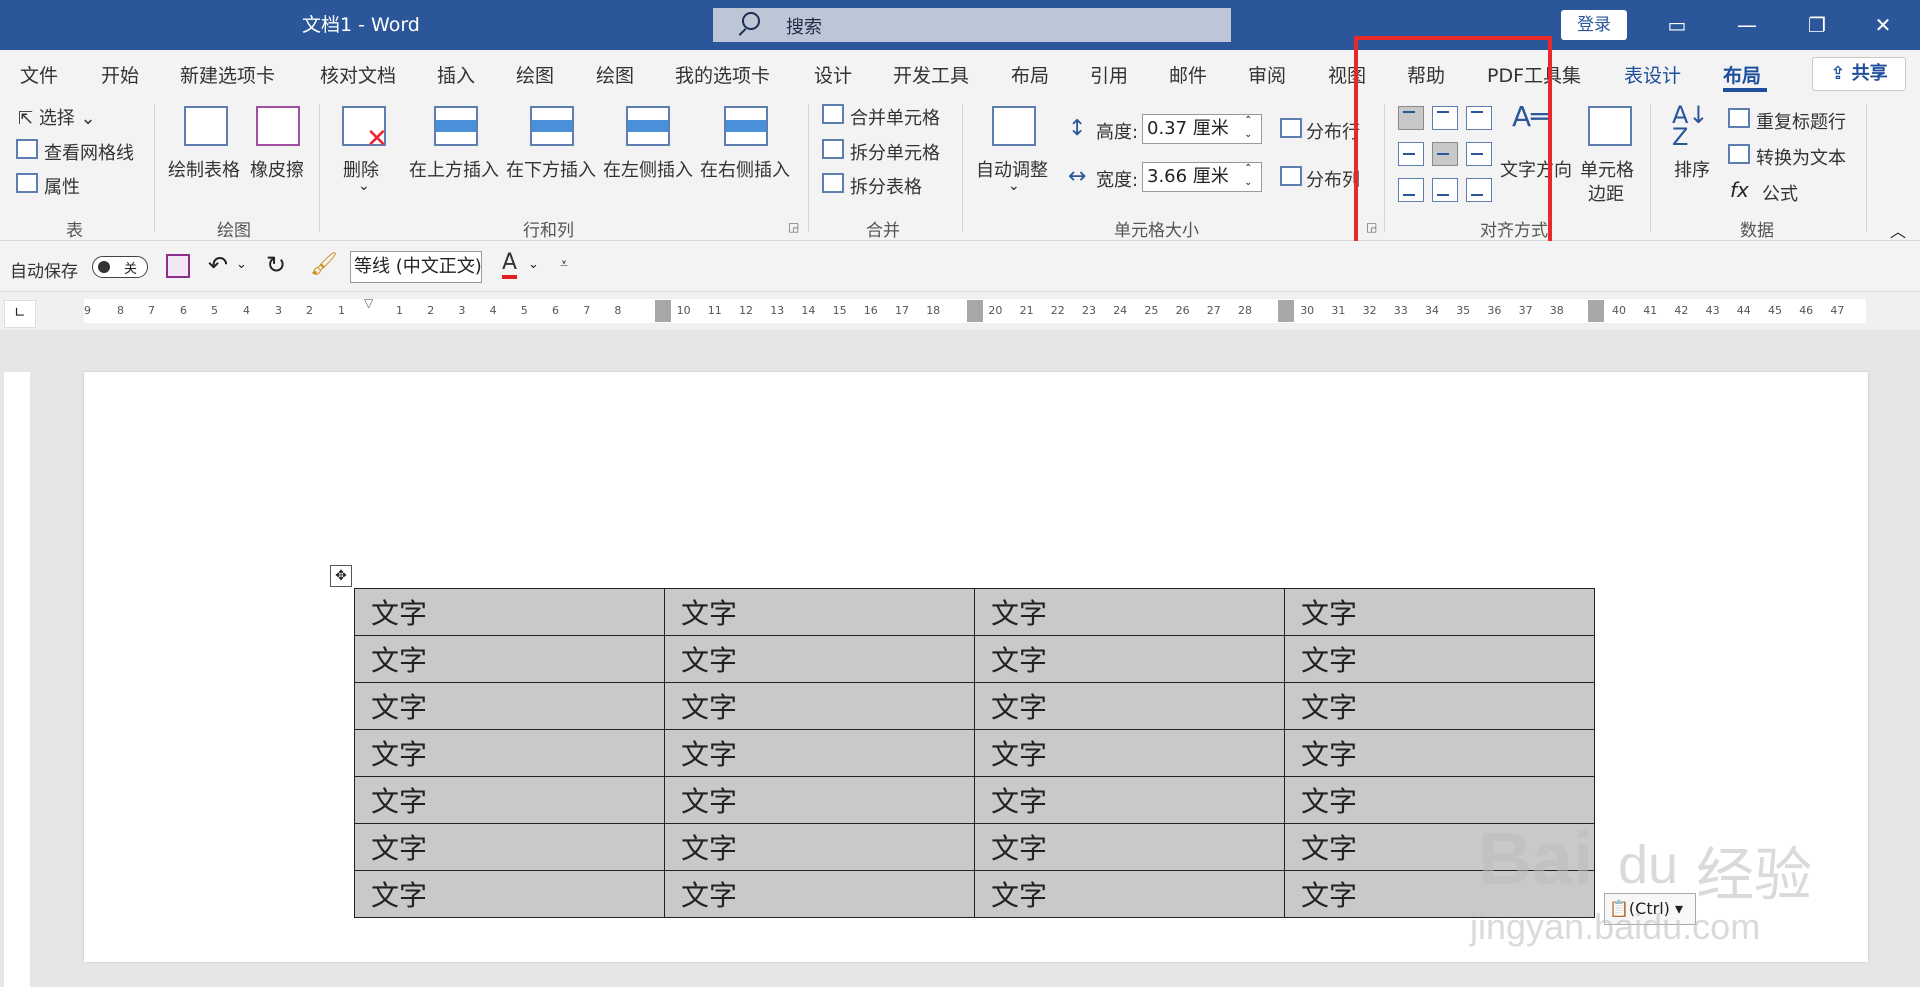 This screenshot has width=1920, height=987. I want to click on ruler-number: 26, so click(1182, 310).